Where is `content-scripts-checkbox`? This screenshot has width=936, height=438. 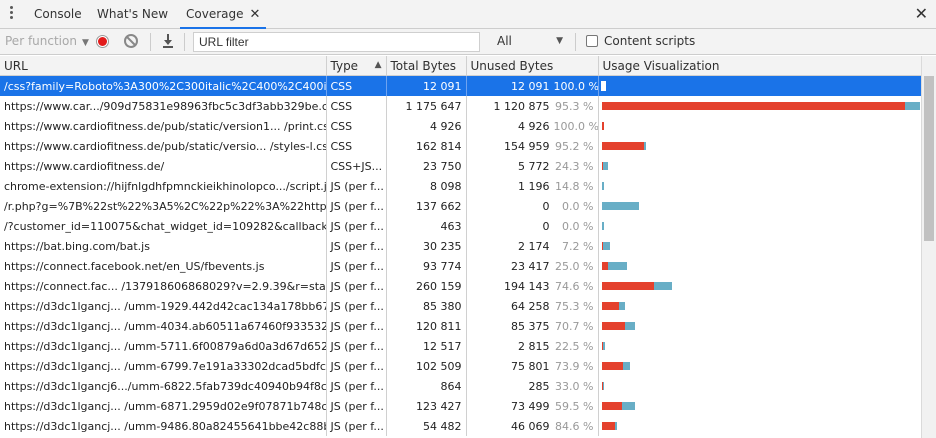
content-scripts-checkbox is located at coordinates (592, 41).